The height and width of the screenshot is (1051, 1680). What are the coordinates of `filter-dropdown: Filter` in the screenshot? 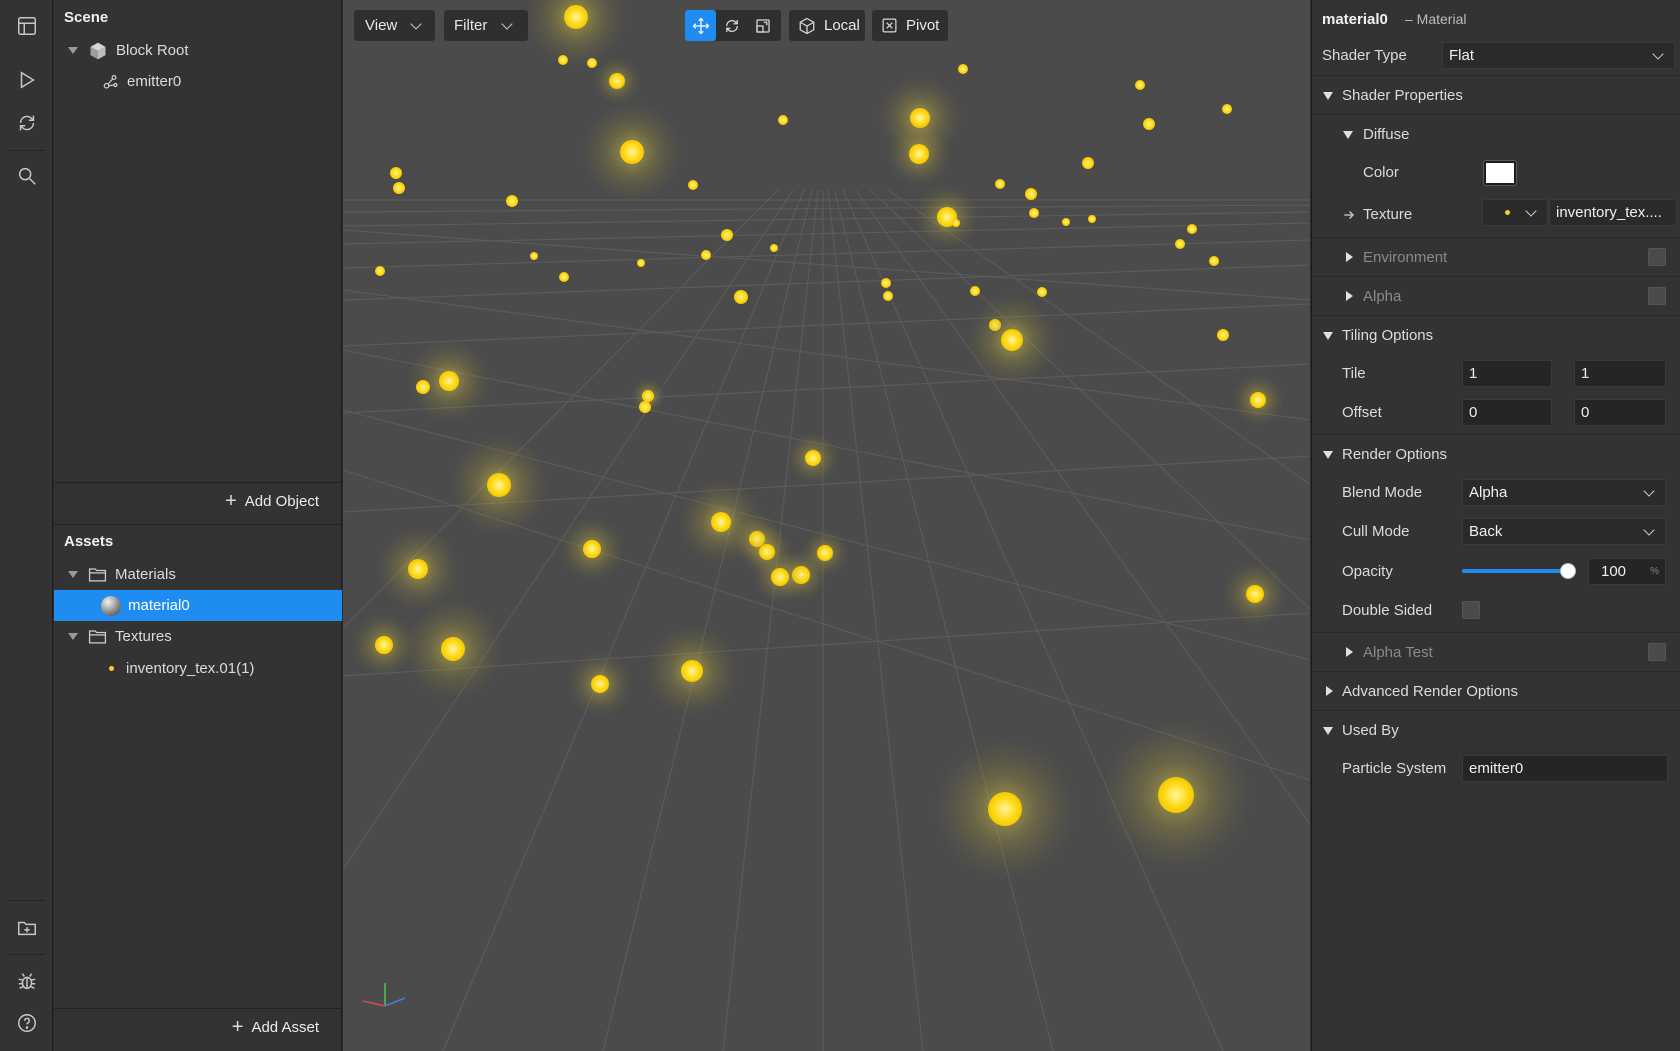 It's located at (486, 25).